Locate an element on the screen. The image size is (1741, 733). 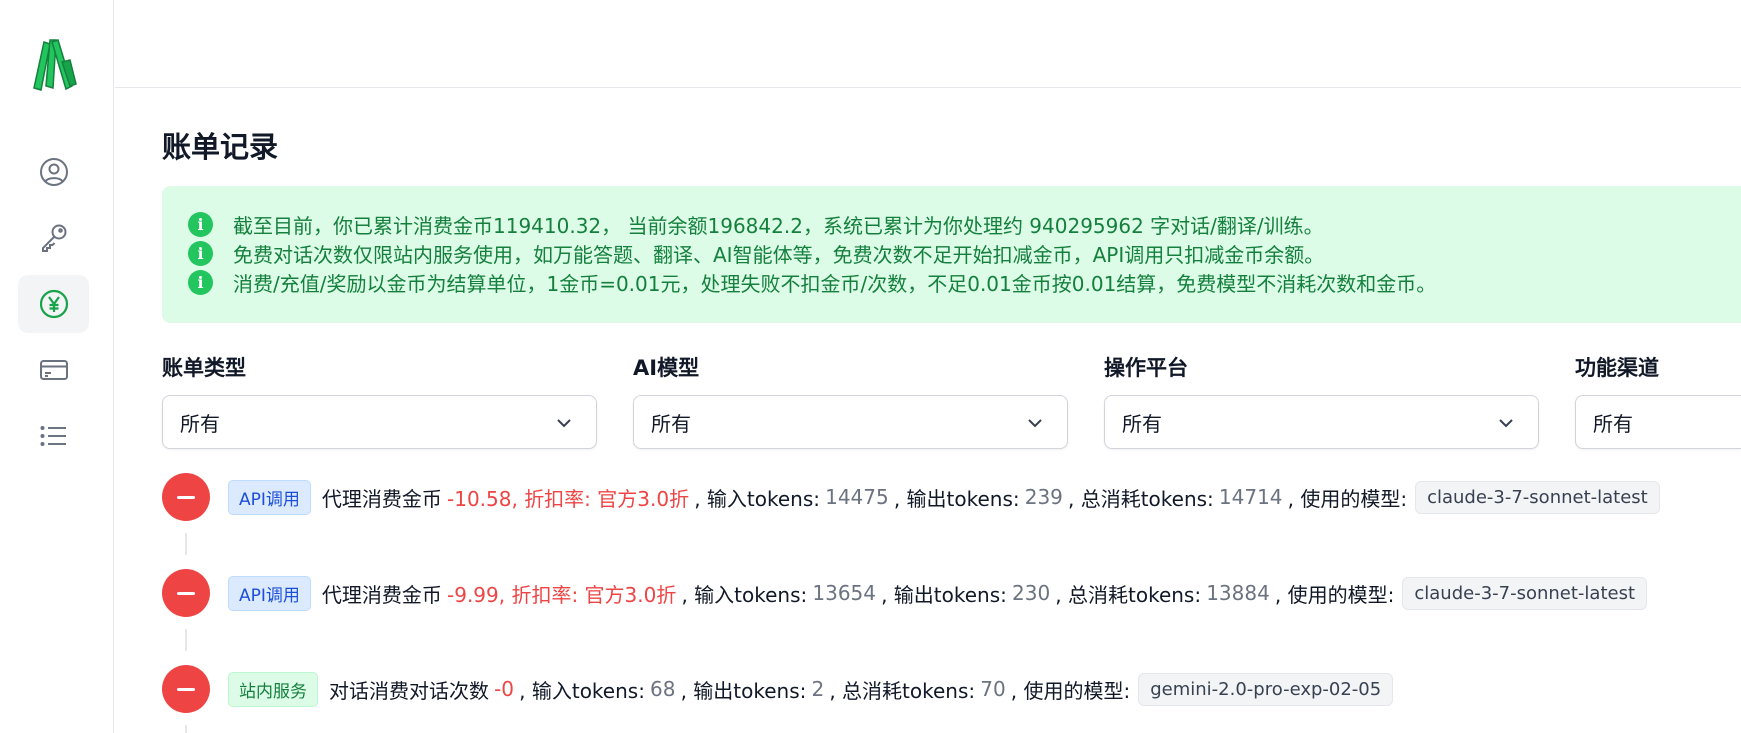
filter-label-bill-type: 账单类型 is located at coordinates (204, 368).